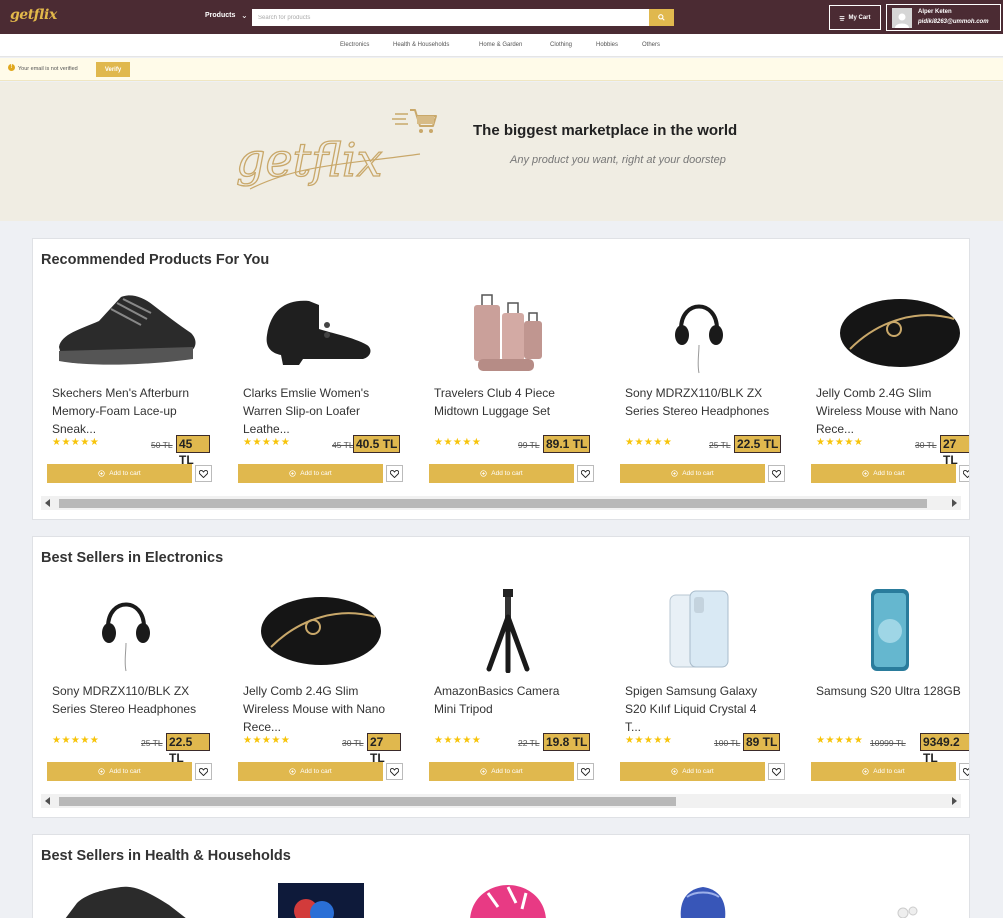 The height and width of the screenshot is (918, 1003). I want to click on search-input, so click(450, 17).